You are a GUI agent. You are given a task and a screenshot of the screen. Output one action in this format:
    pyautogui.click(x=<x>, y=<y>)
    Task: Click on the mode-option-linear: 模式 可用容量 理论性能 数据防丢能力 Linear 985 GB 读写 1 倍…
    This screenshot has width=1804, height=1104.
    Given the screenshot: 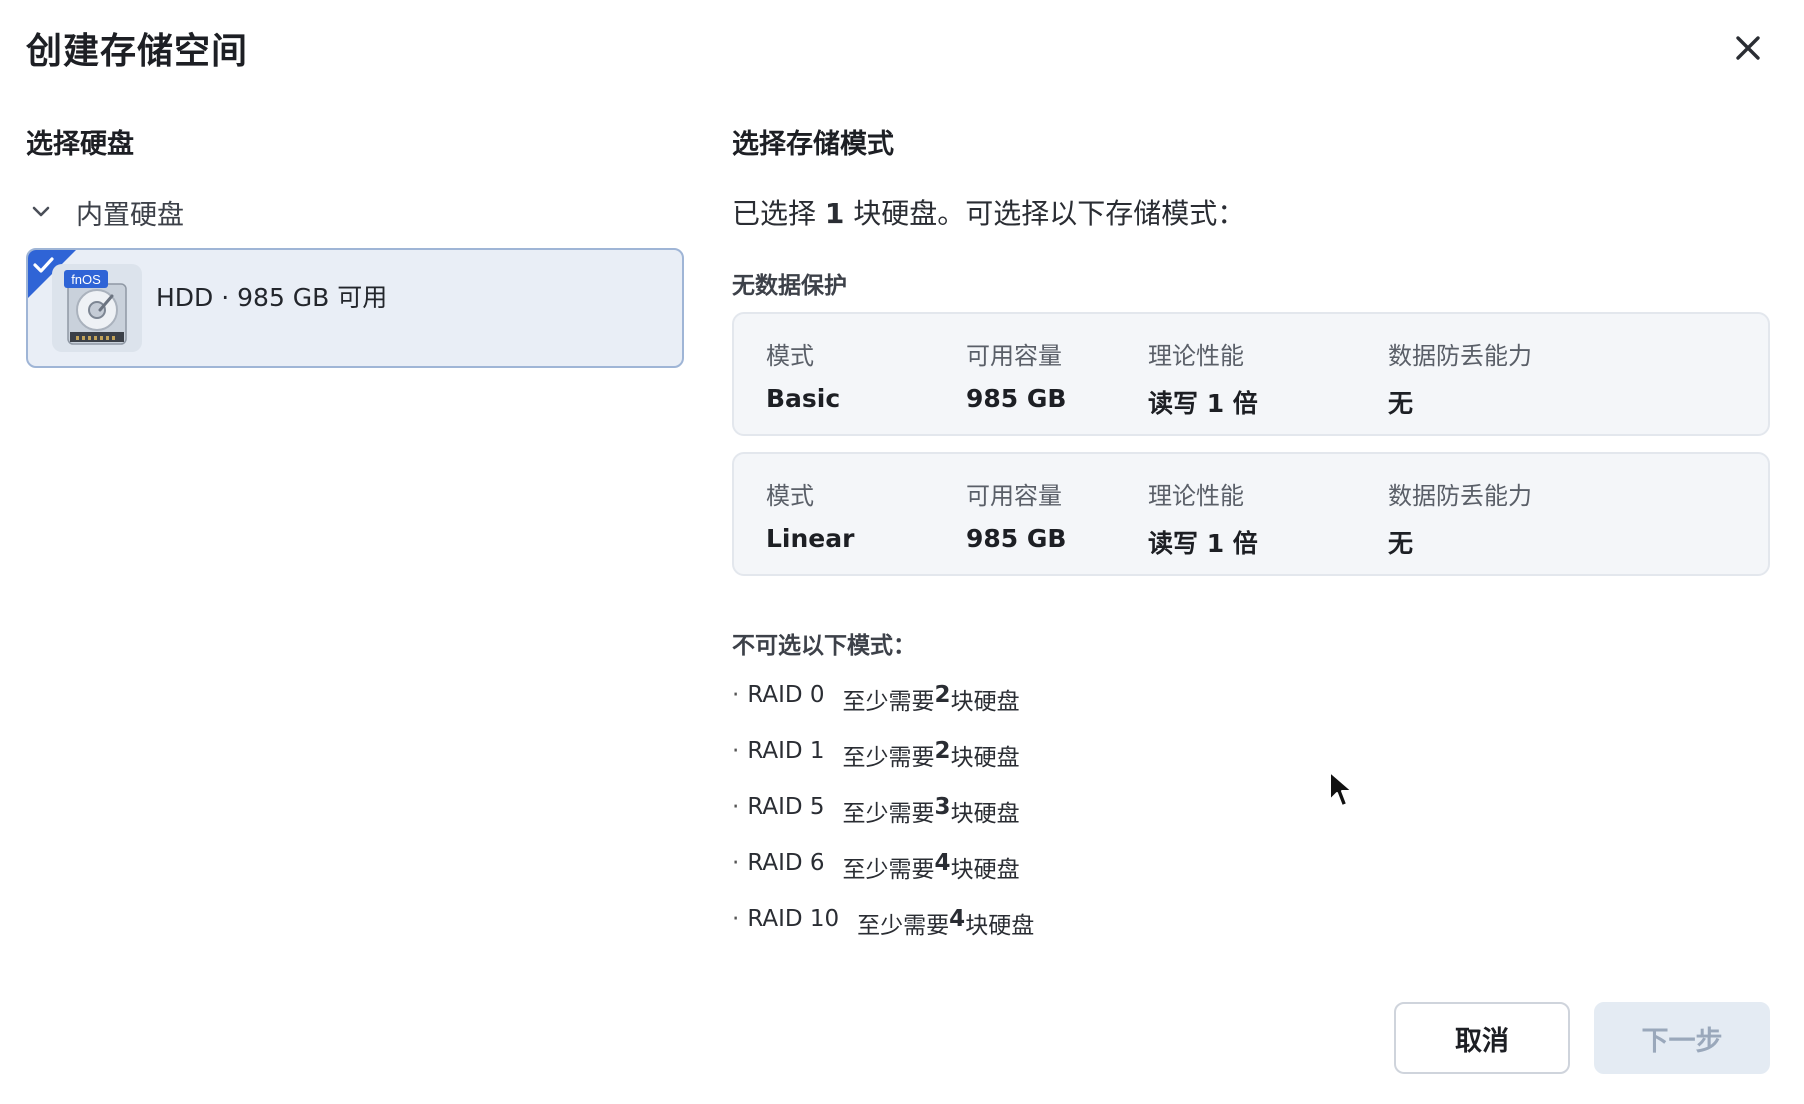 What is the action you would take?
    pyautogui.click(x=1251, y=514)
    